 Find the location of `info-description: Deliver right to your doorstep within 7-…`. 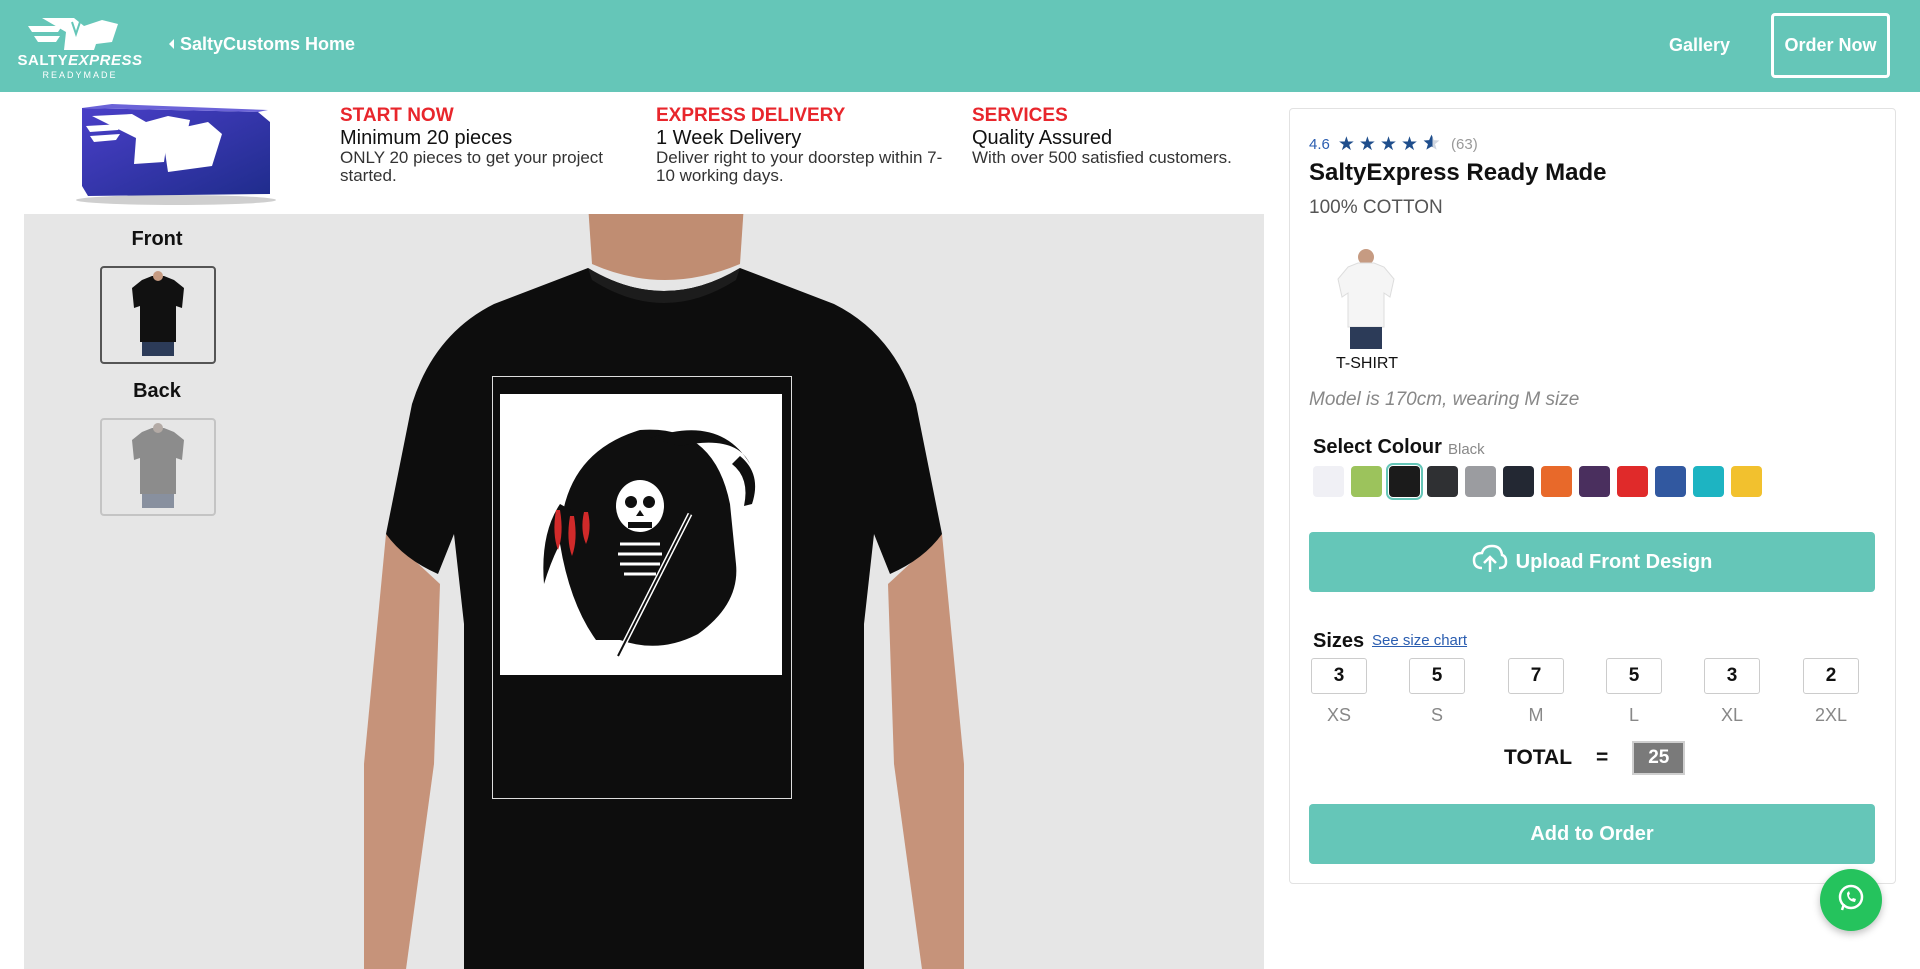

info-description: Deliver right to your doorstep within 7-… is located at coordinates (799, 166).